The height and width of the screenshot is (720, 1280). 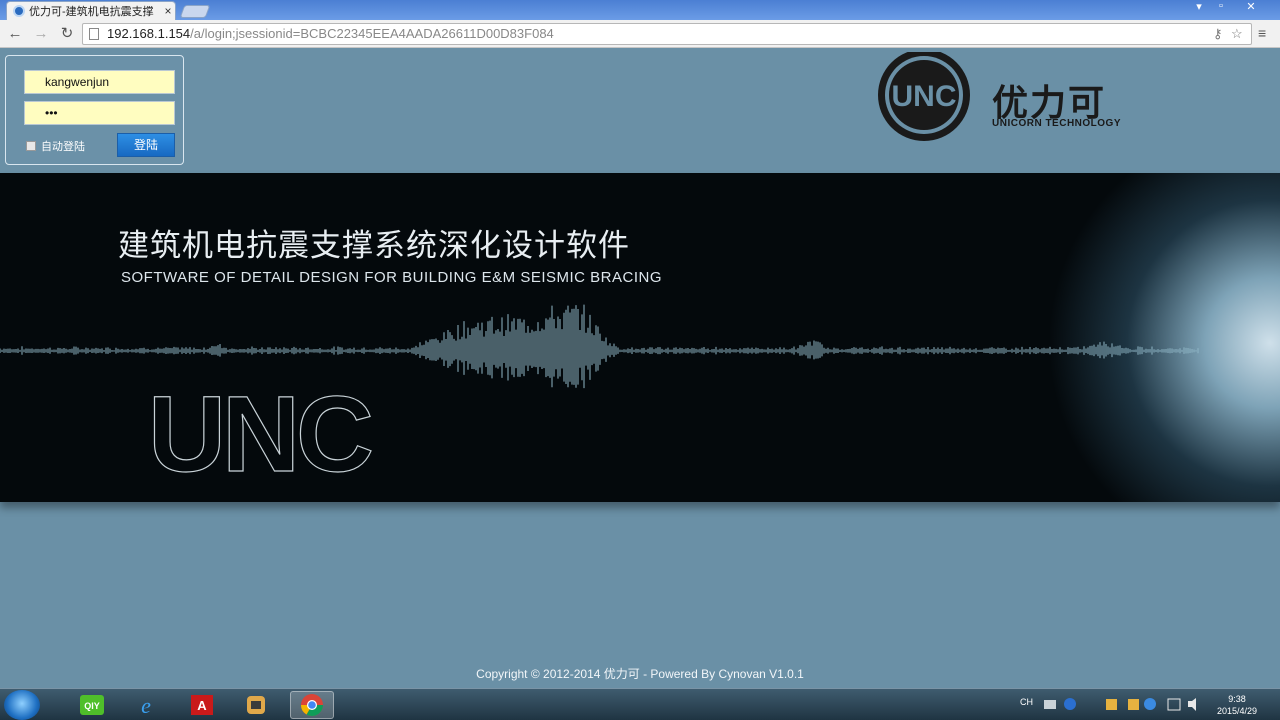 I want to click on username-field: kangwenjun, so click(x=99, y=82).